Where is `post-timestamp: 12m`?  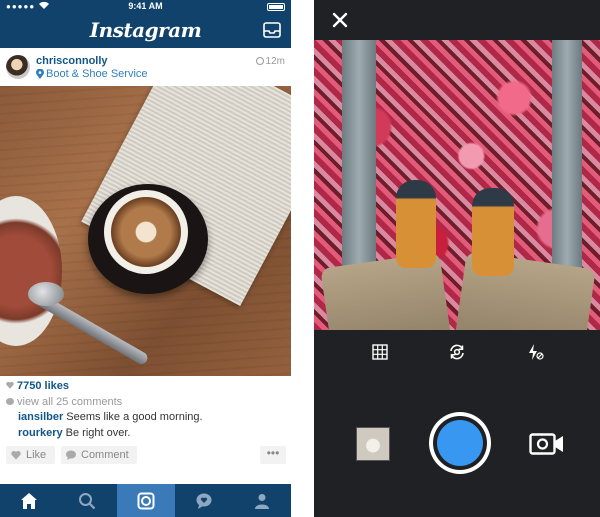
post-timestamp: 12m is located at coordinates (270, 61).